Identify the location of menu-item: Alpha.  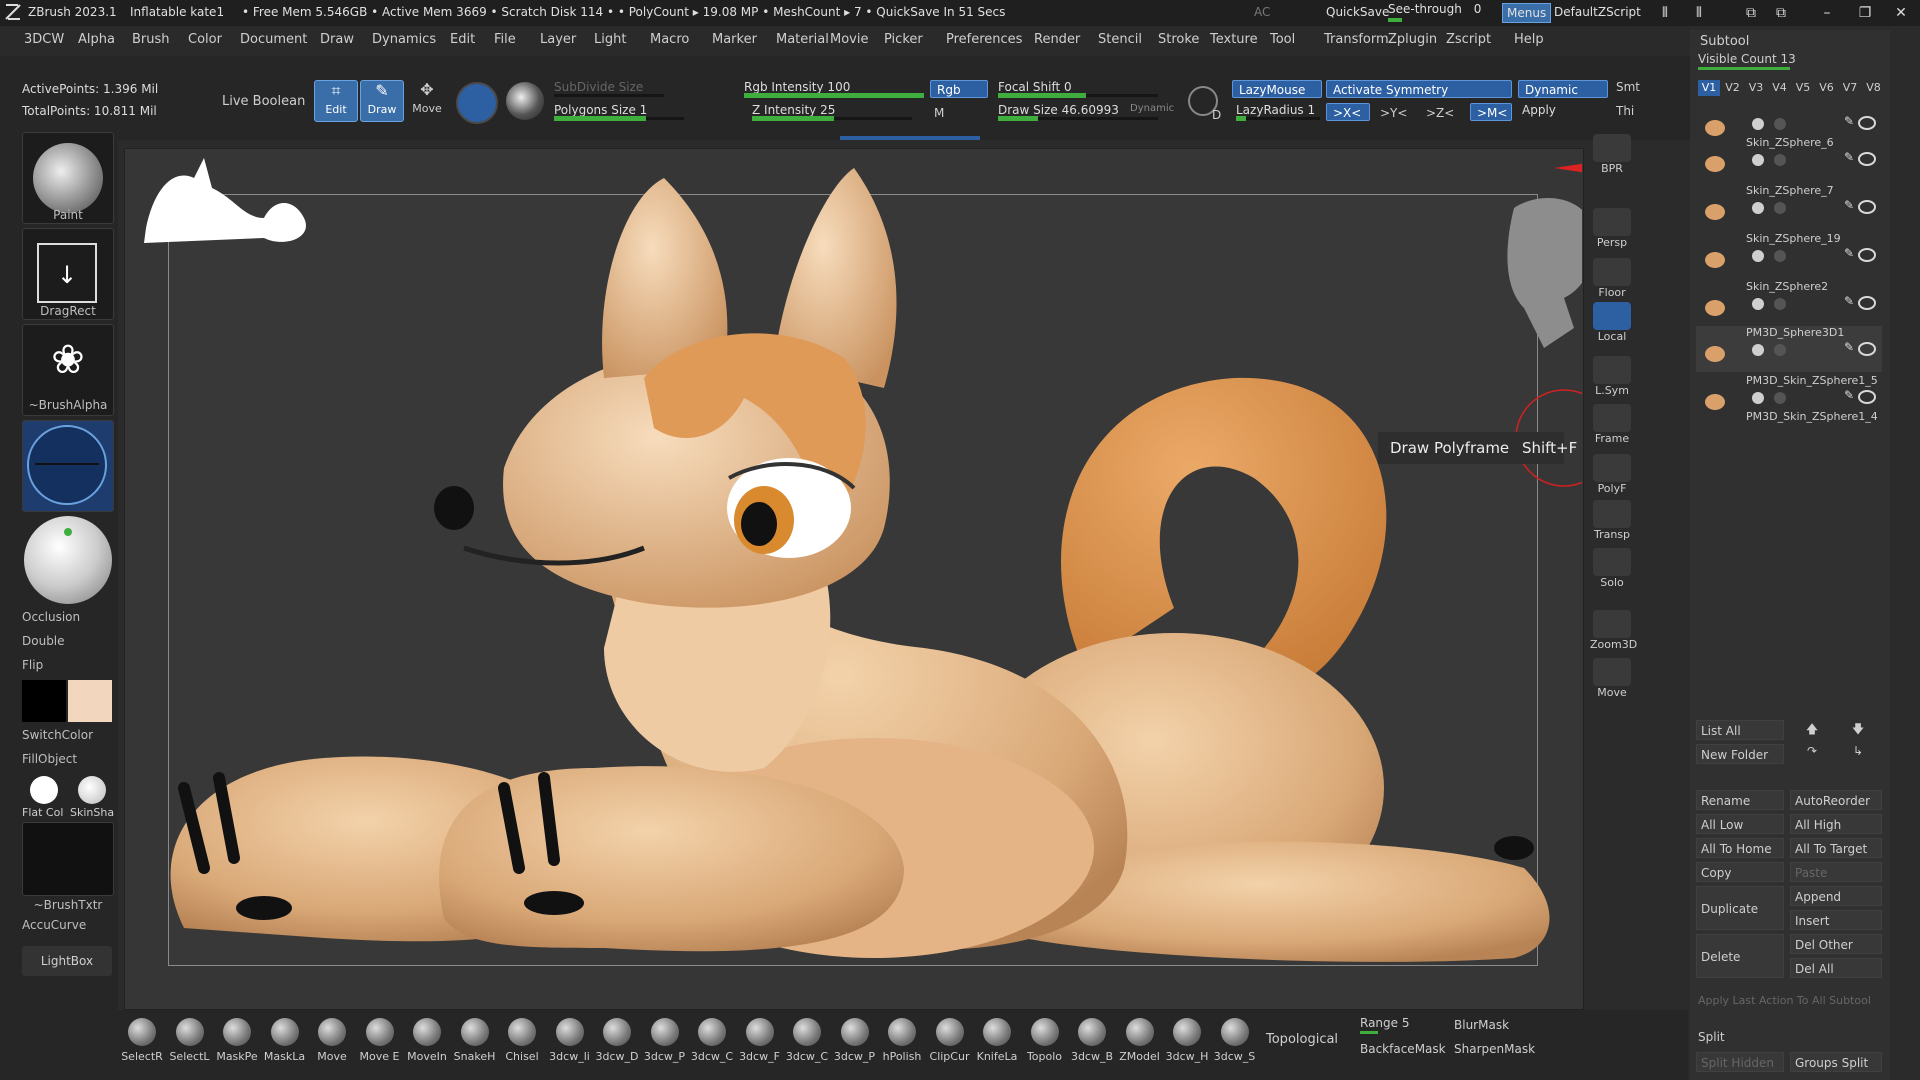
(96, 39).